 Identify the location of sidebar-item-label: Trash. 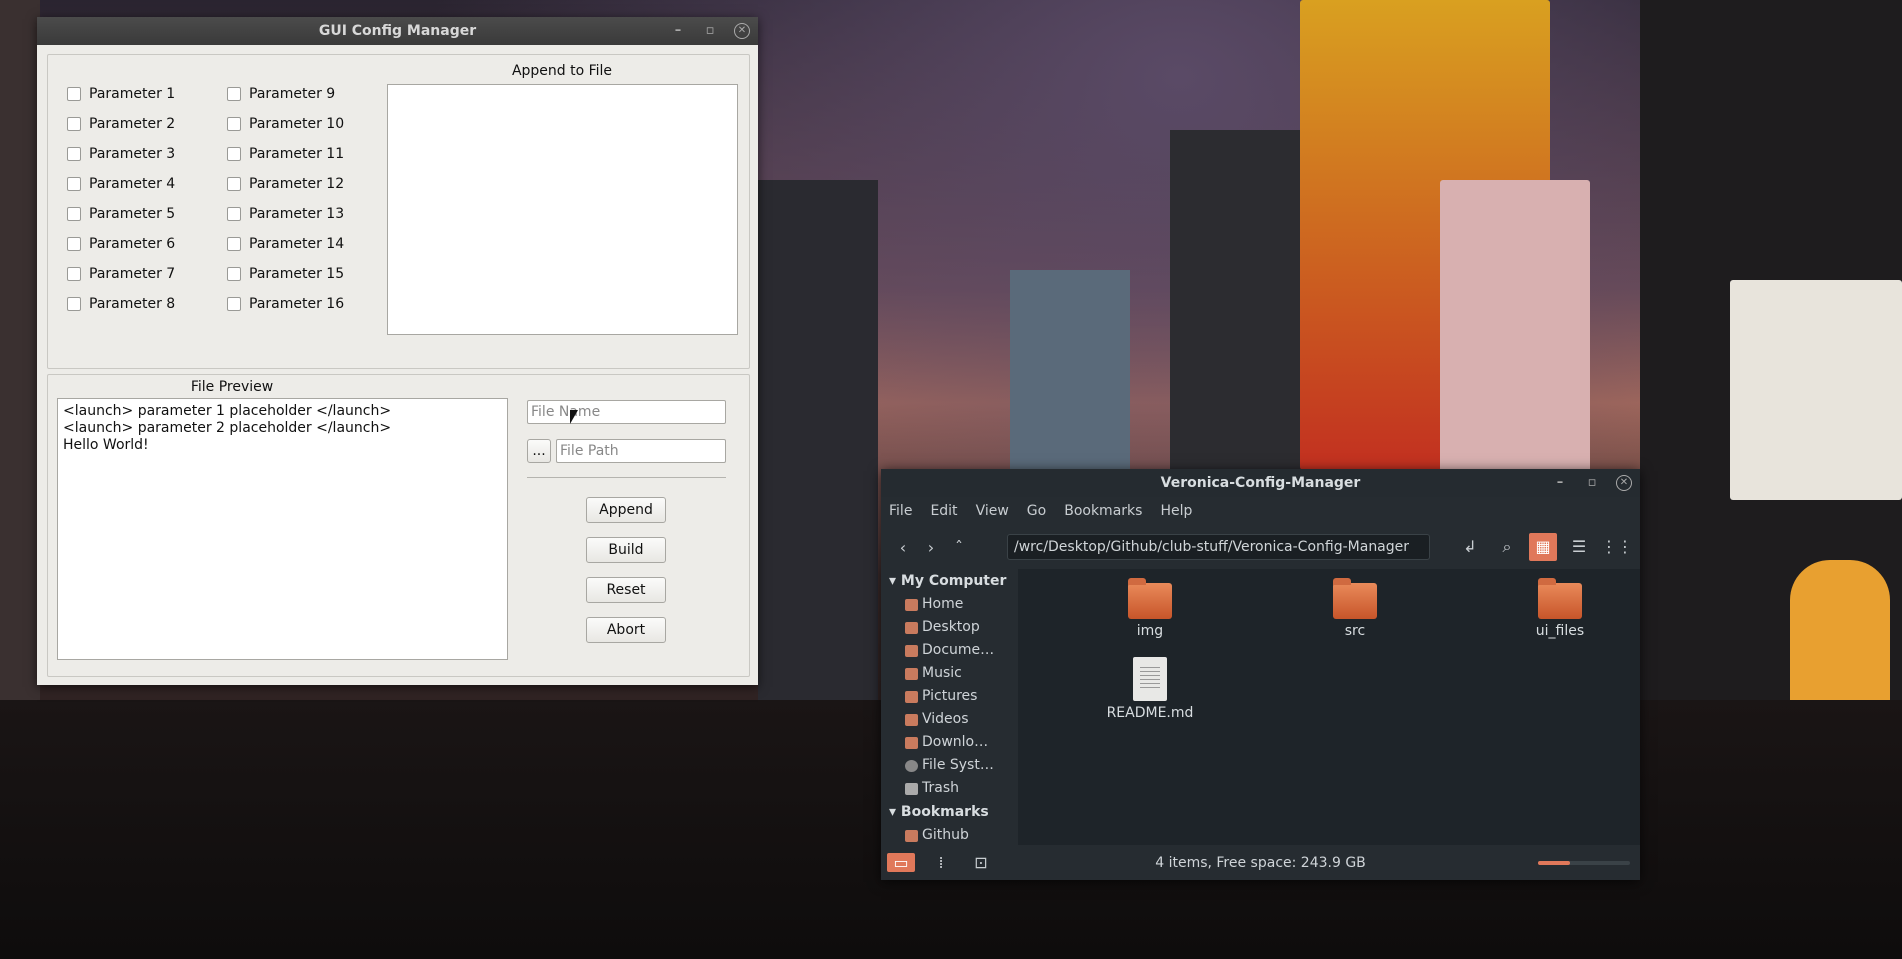
(940, 788).